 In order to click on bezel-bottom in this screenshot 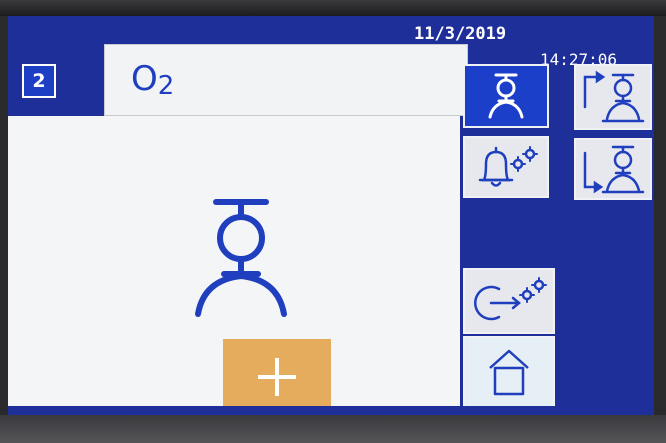, I will do `click(333, 429)`.